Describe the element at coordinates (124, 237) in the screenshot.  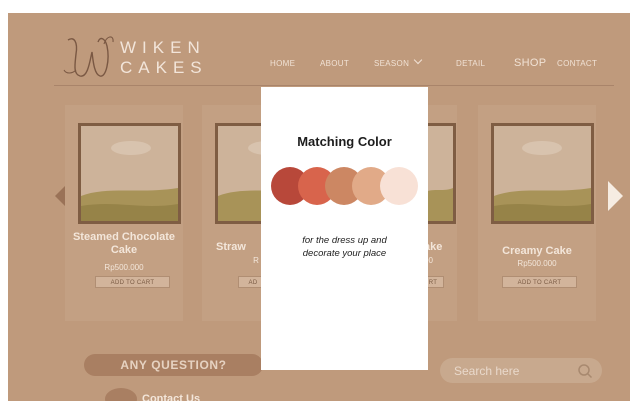
I see `product-name-line: Steamed Chocolate` at that location.